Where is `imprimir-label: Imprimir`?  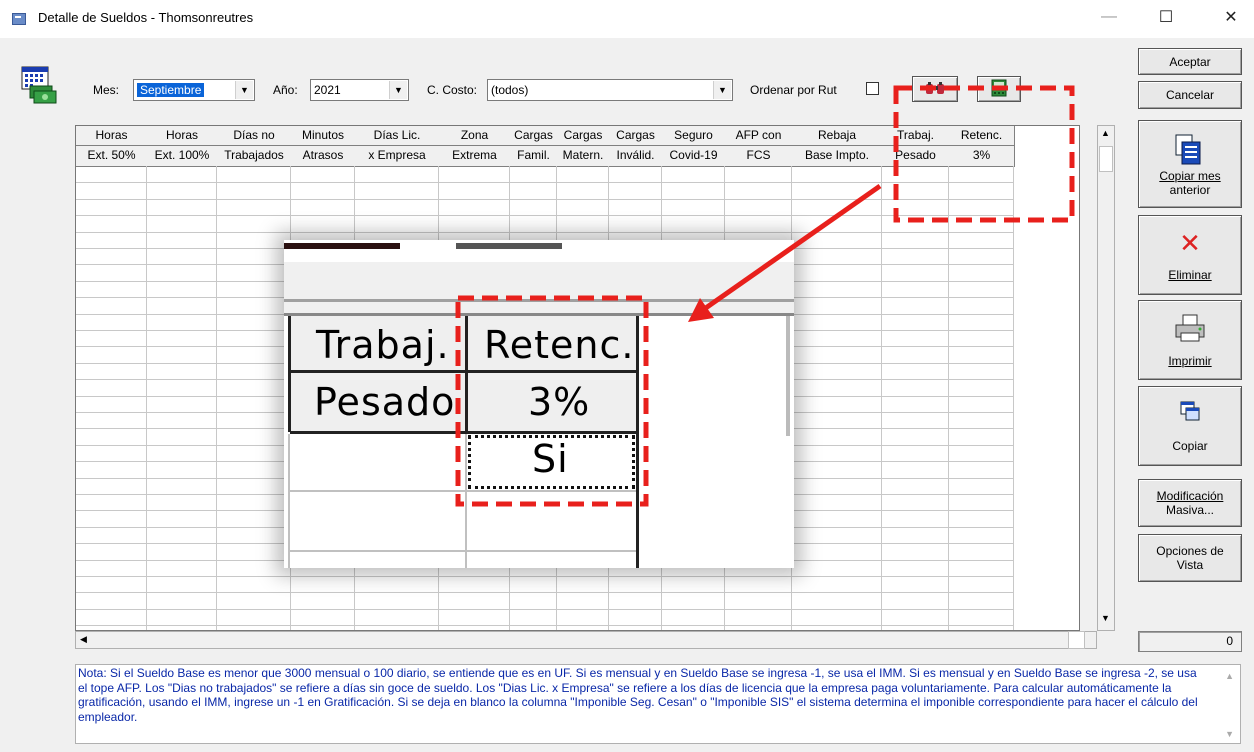
imprimir-label: Imprimir is located at coordinates (1190, 360).